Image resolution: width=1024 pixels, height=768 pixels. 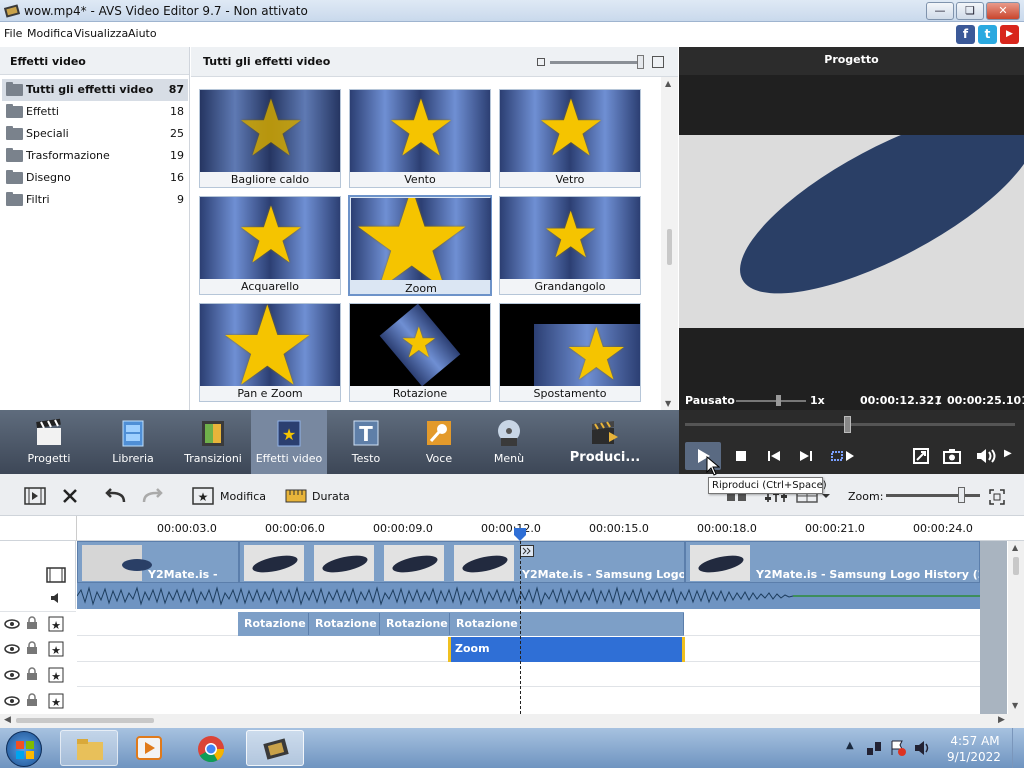 What do you see at coordinates (961, 495) in the screenshot?
I see `zoom-slider-handle` at bounding box center [961, 495].